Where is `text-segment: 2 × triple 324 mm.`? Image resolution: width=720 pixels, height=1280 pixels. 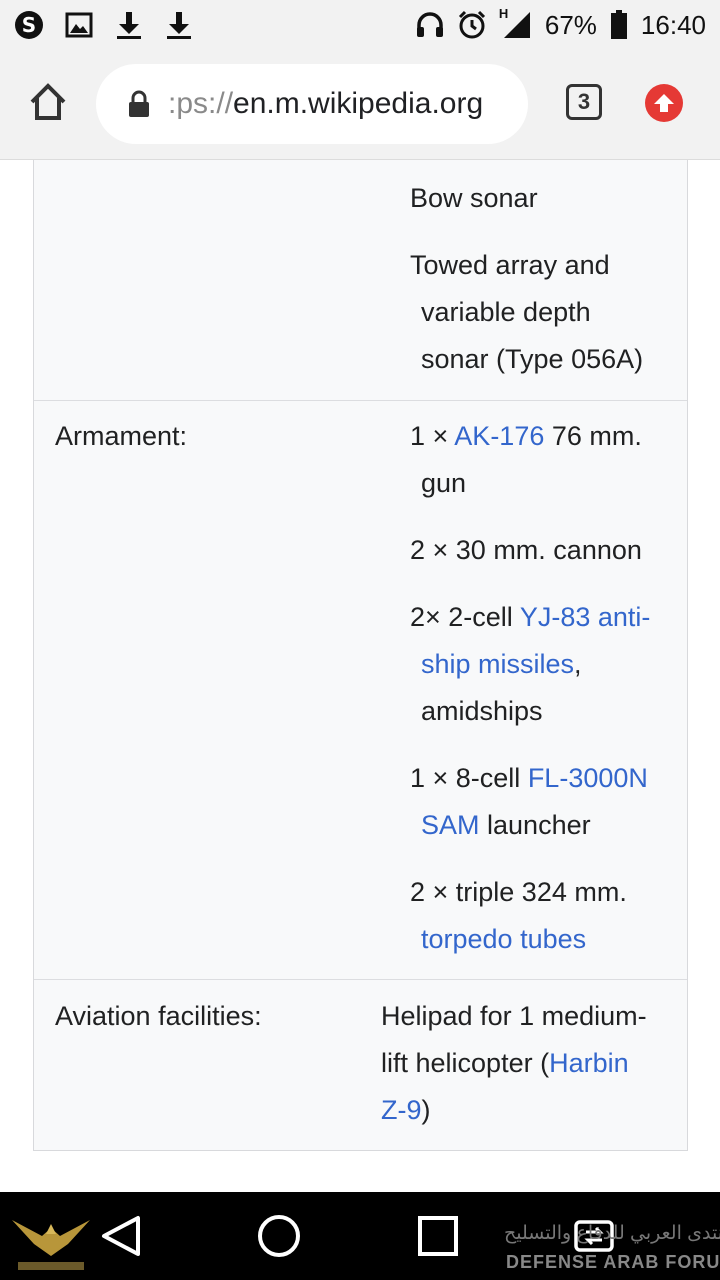
text-segment: 2 × triple 324 mm. is located at coordinates (518, 892).